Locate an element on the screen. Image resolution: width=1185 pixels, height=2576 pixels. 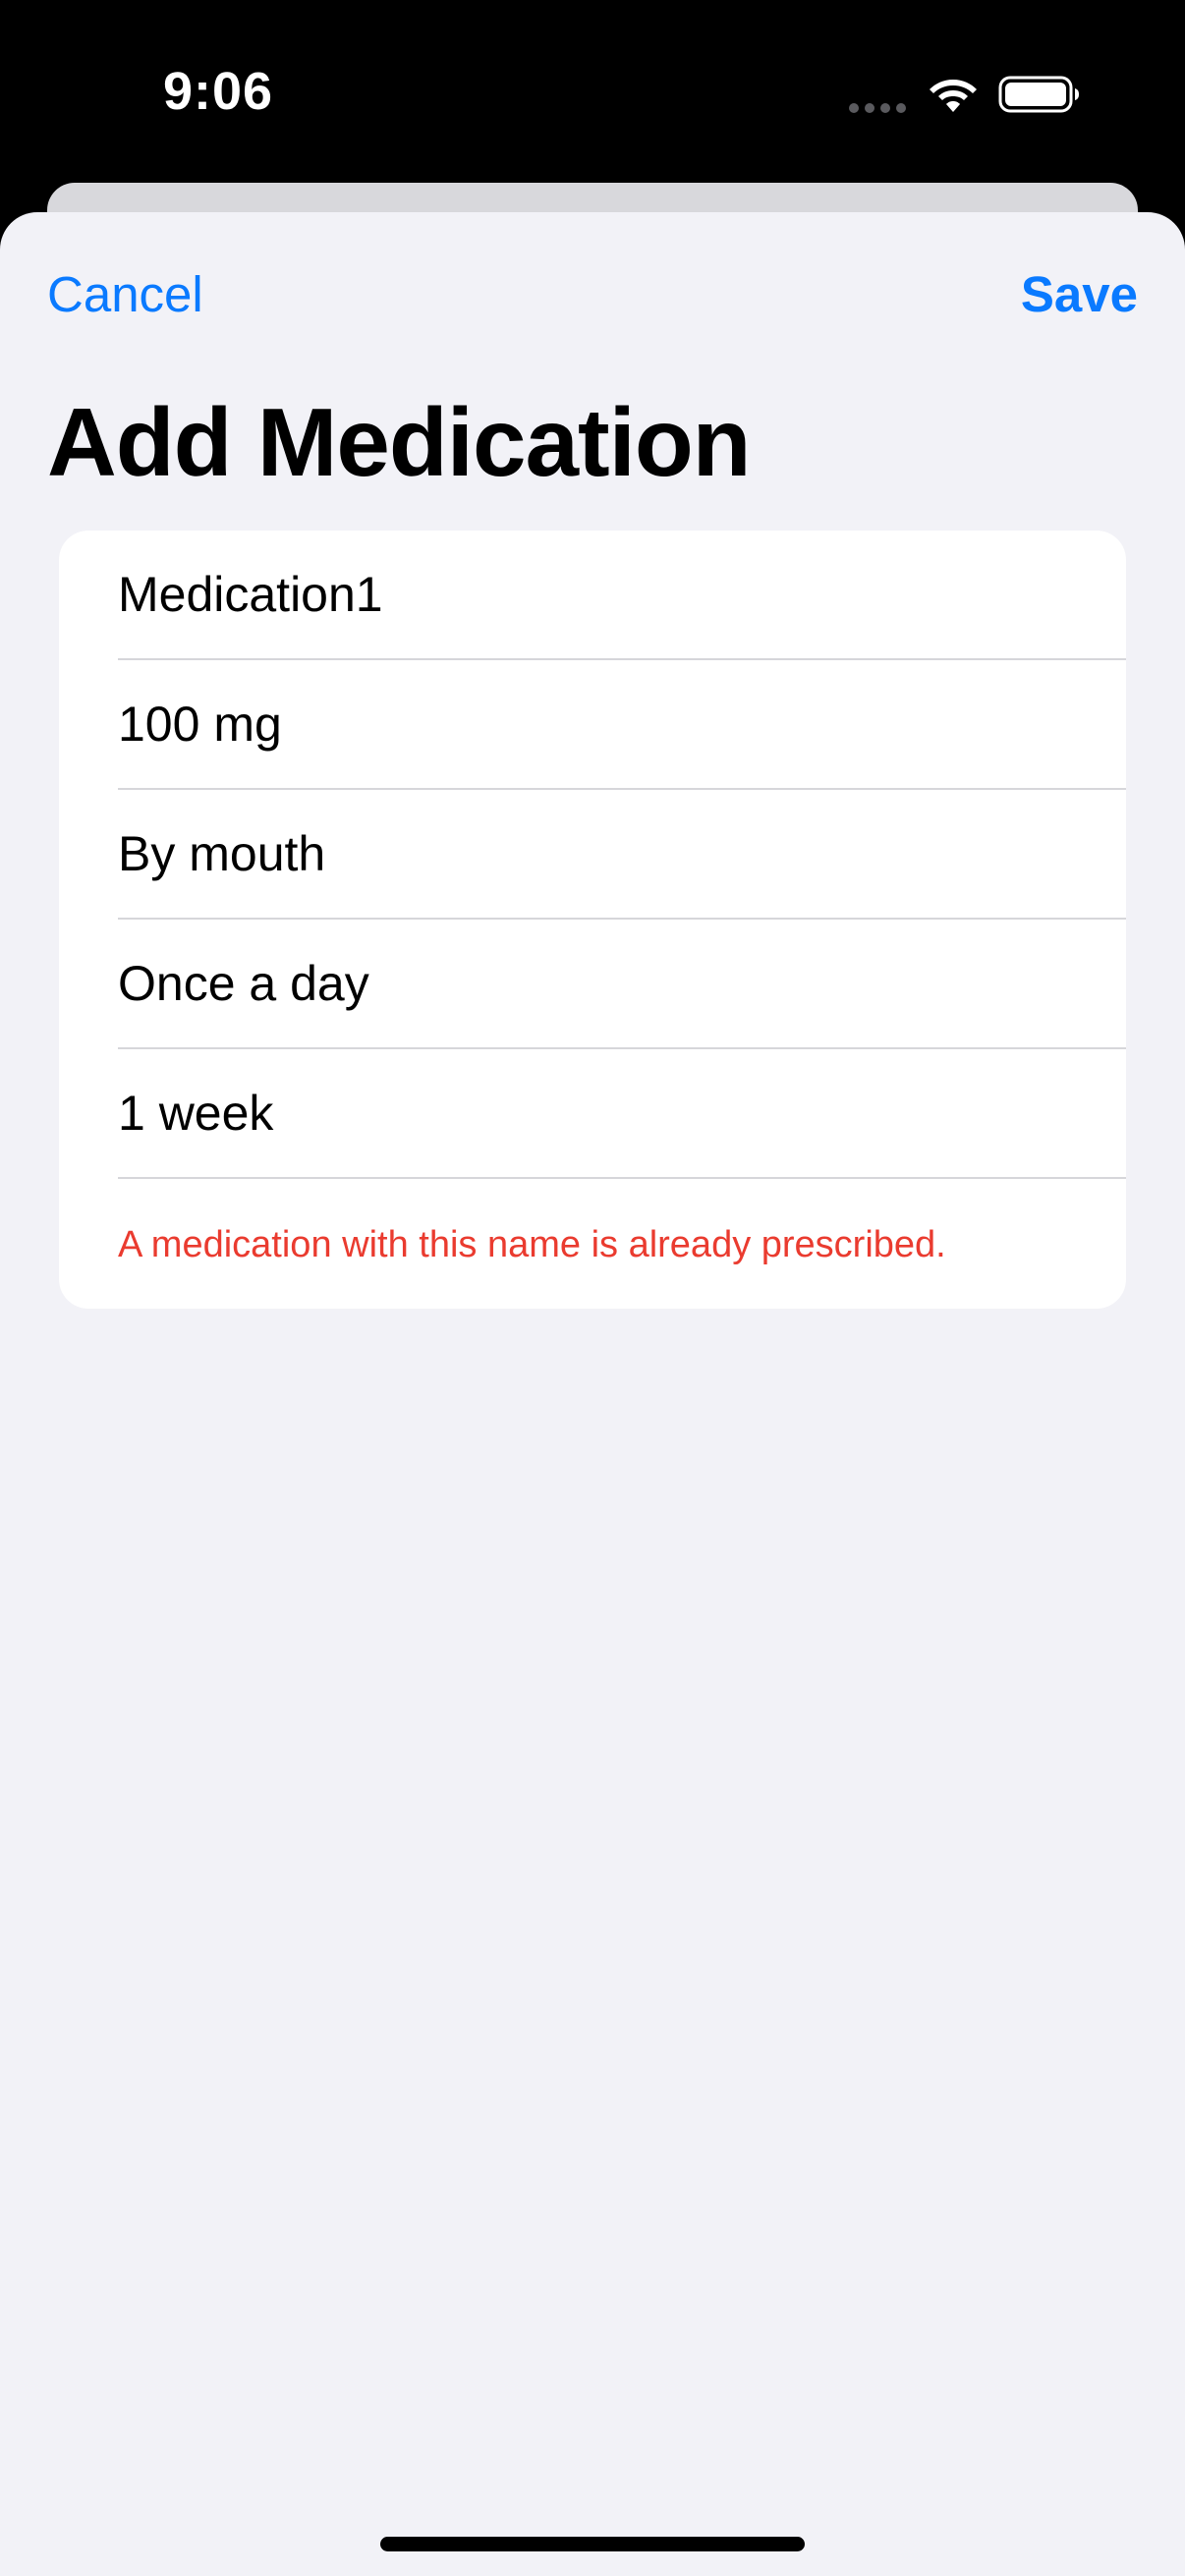
frequency-field is located at coordinates (622, 983).